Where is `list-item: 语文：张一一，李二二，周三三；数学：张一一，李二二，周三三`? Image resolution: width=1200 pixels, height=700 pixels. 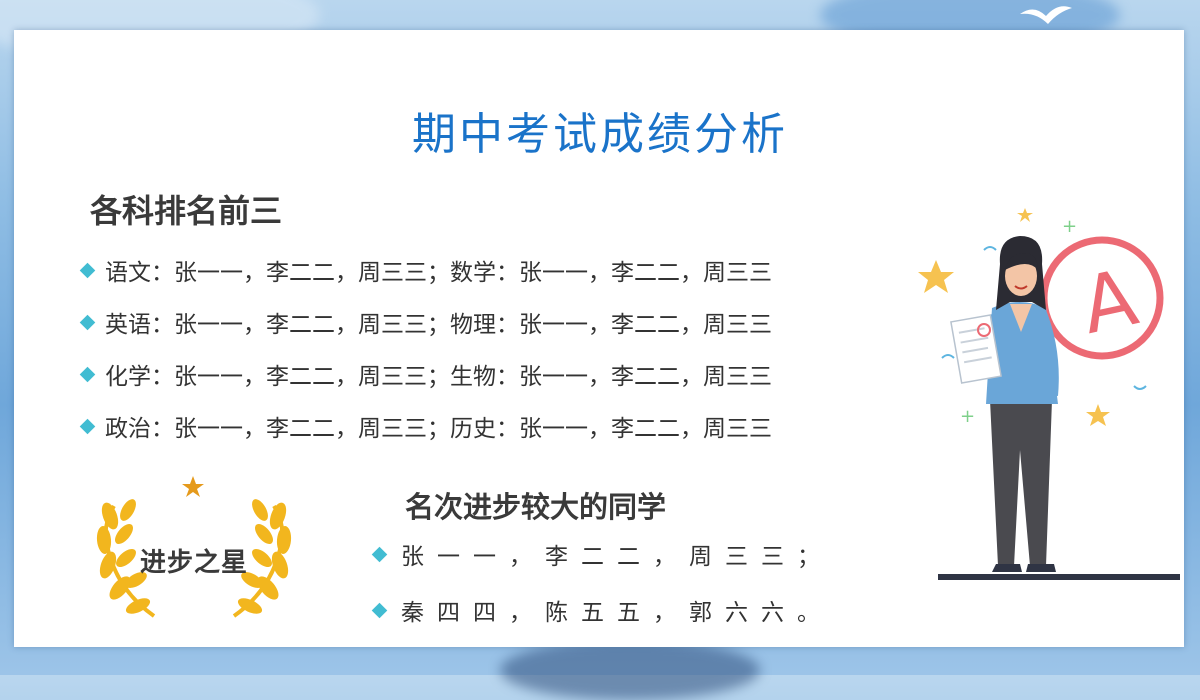
list-item: 语文：张一一，李二二，周三三；数学：张一一，李二二，周三三 is located at coordinates (424, 270).